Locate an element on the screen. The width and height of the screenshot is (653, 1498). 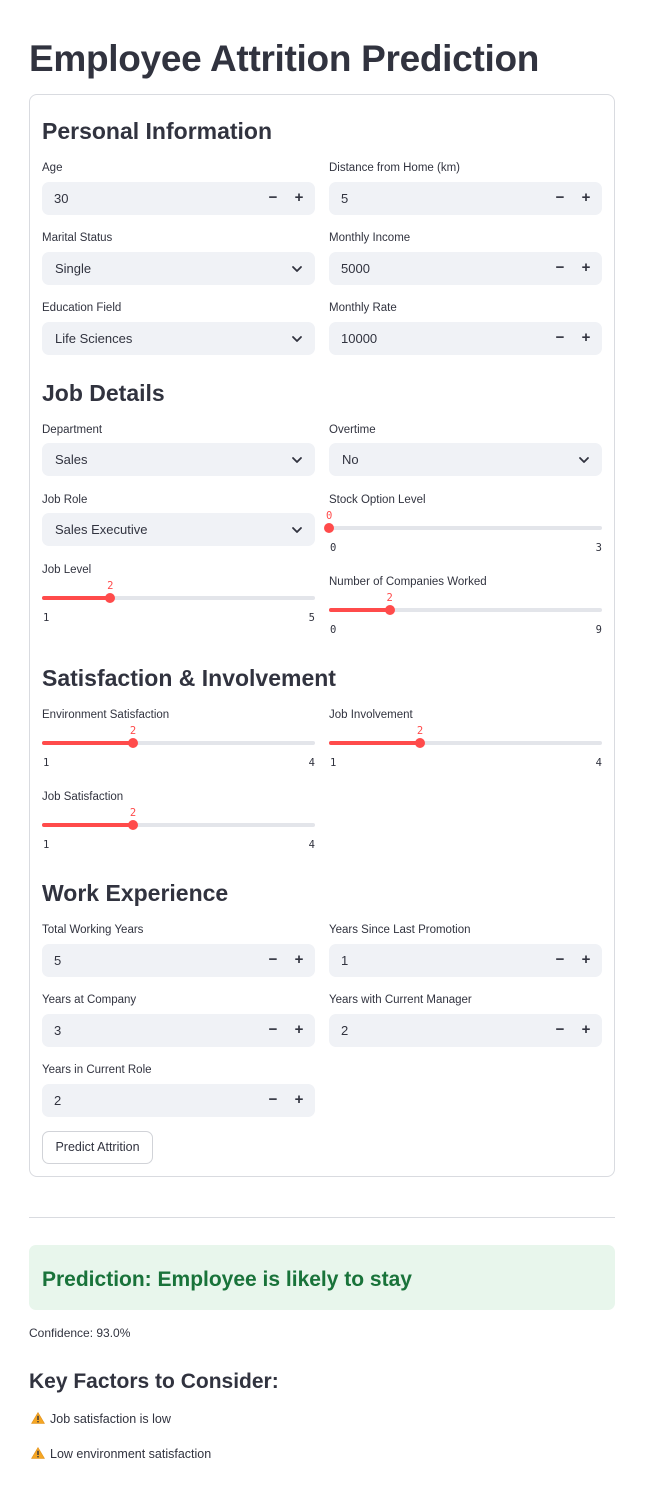
monthly-rate-label: Monthly Rate is located at coordinates (363, 308).